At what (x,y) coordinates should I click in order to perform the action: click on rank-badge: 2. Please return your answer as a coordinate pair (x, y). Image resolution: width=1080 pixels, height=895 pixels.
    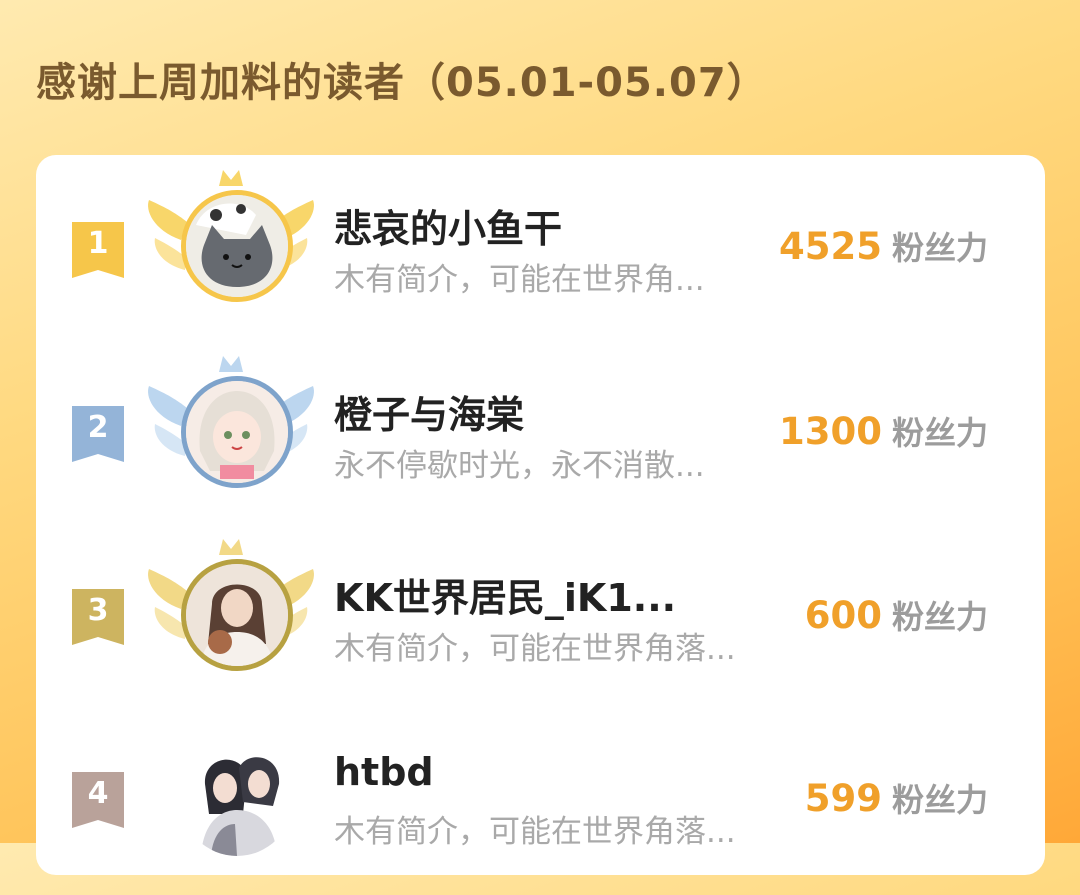
    Looking at the image, I should click on (98, 434).